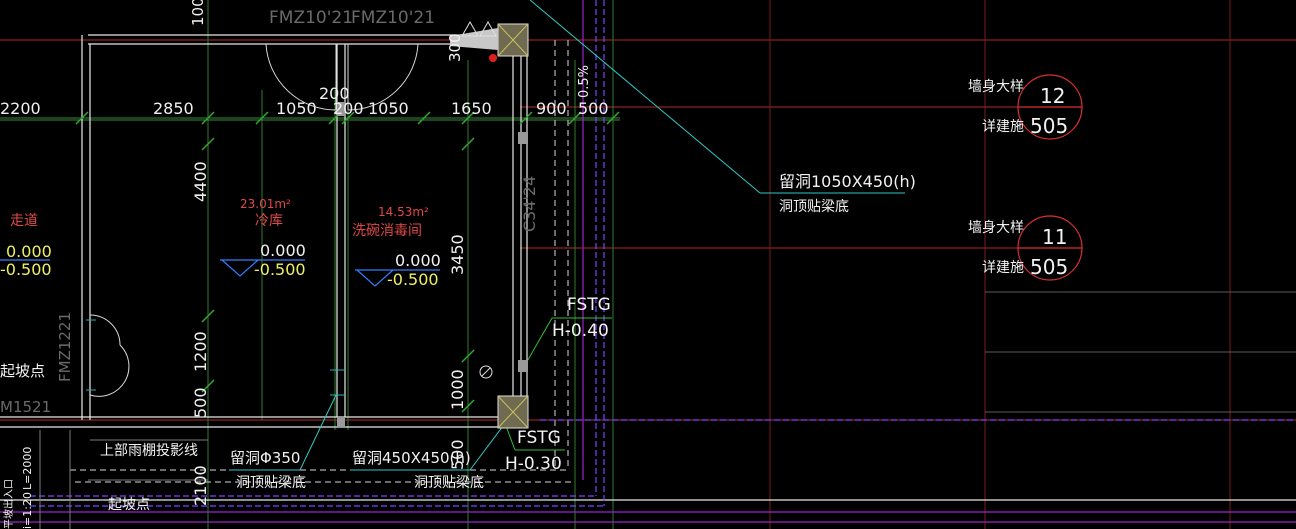  I want to click on fstg-label-1: FSTG, so click(589, 305).